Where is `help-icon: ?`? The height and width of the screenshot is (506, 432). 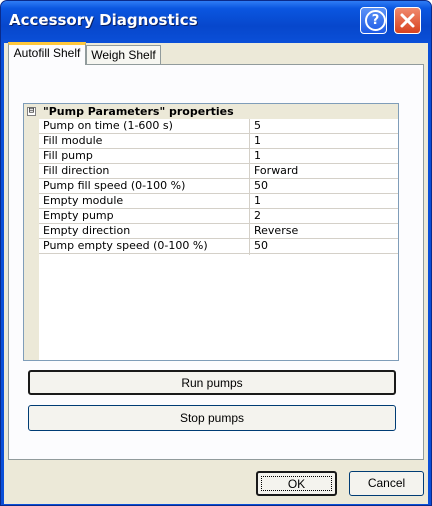
help-icon: ? is located at coordinates (375, 20).